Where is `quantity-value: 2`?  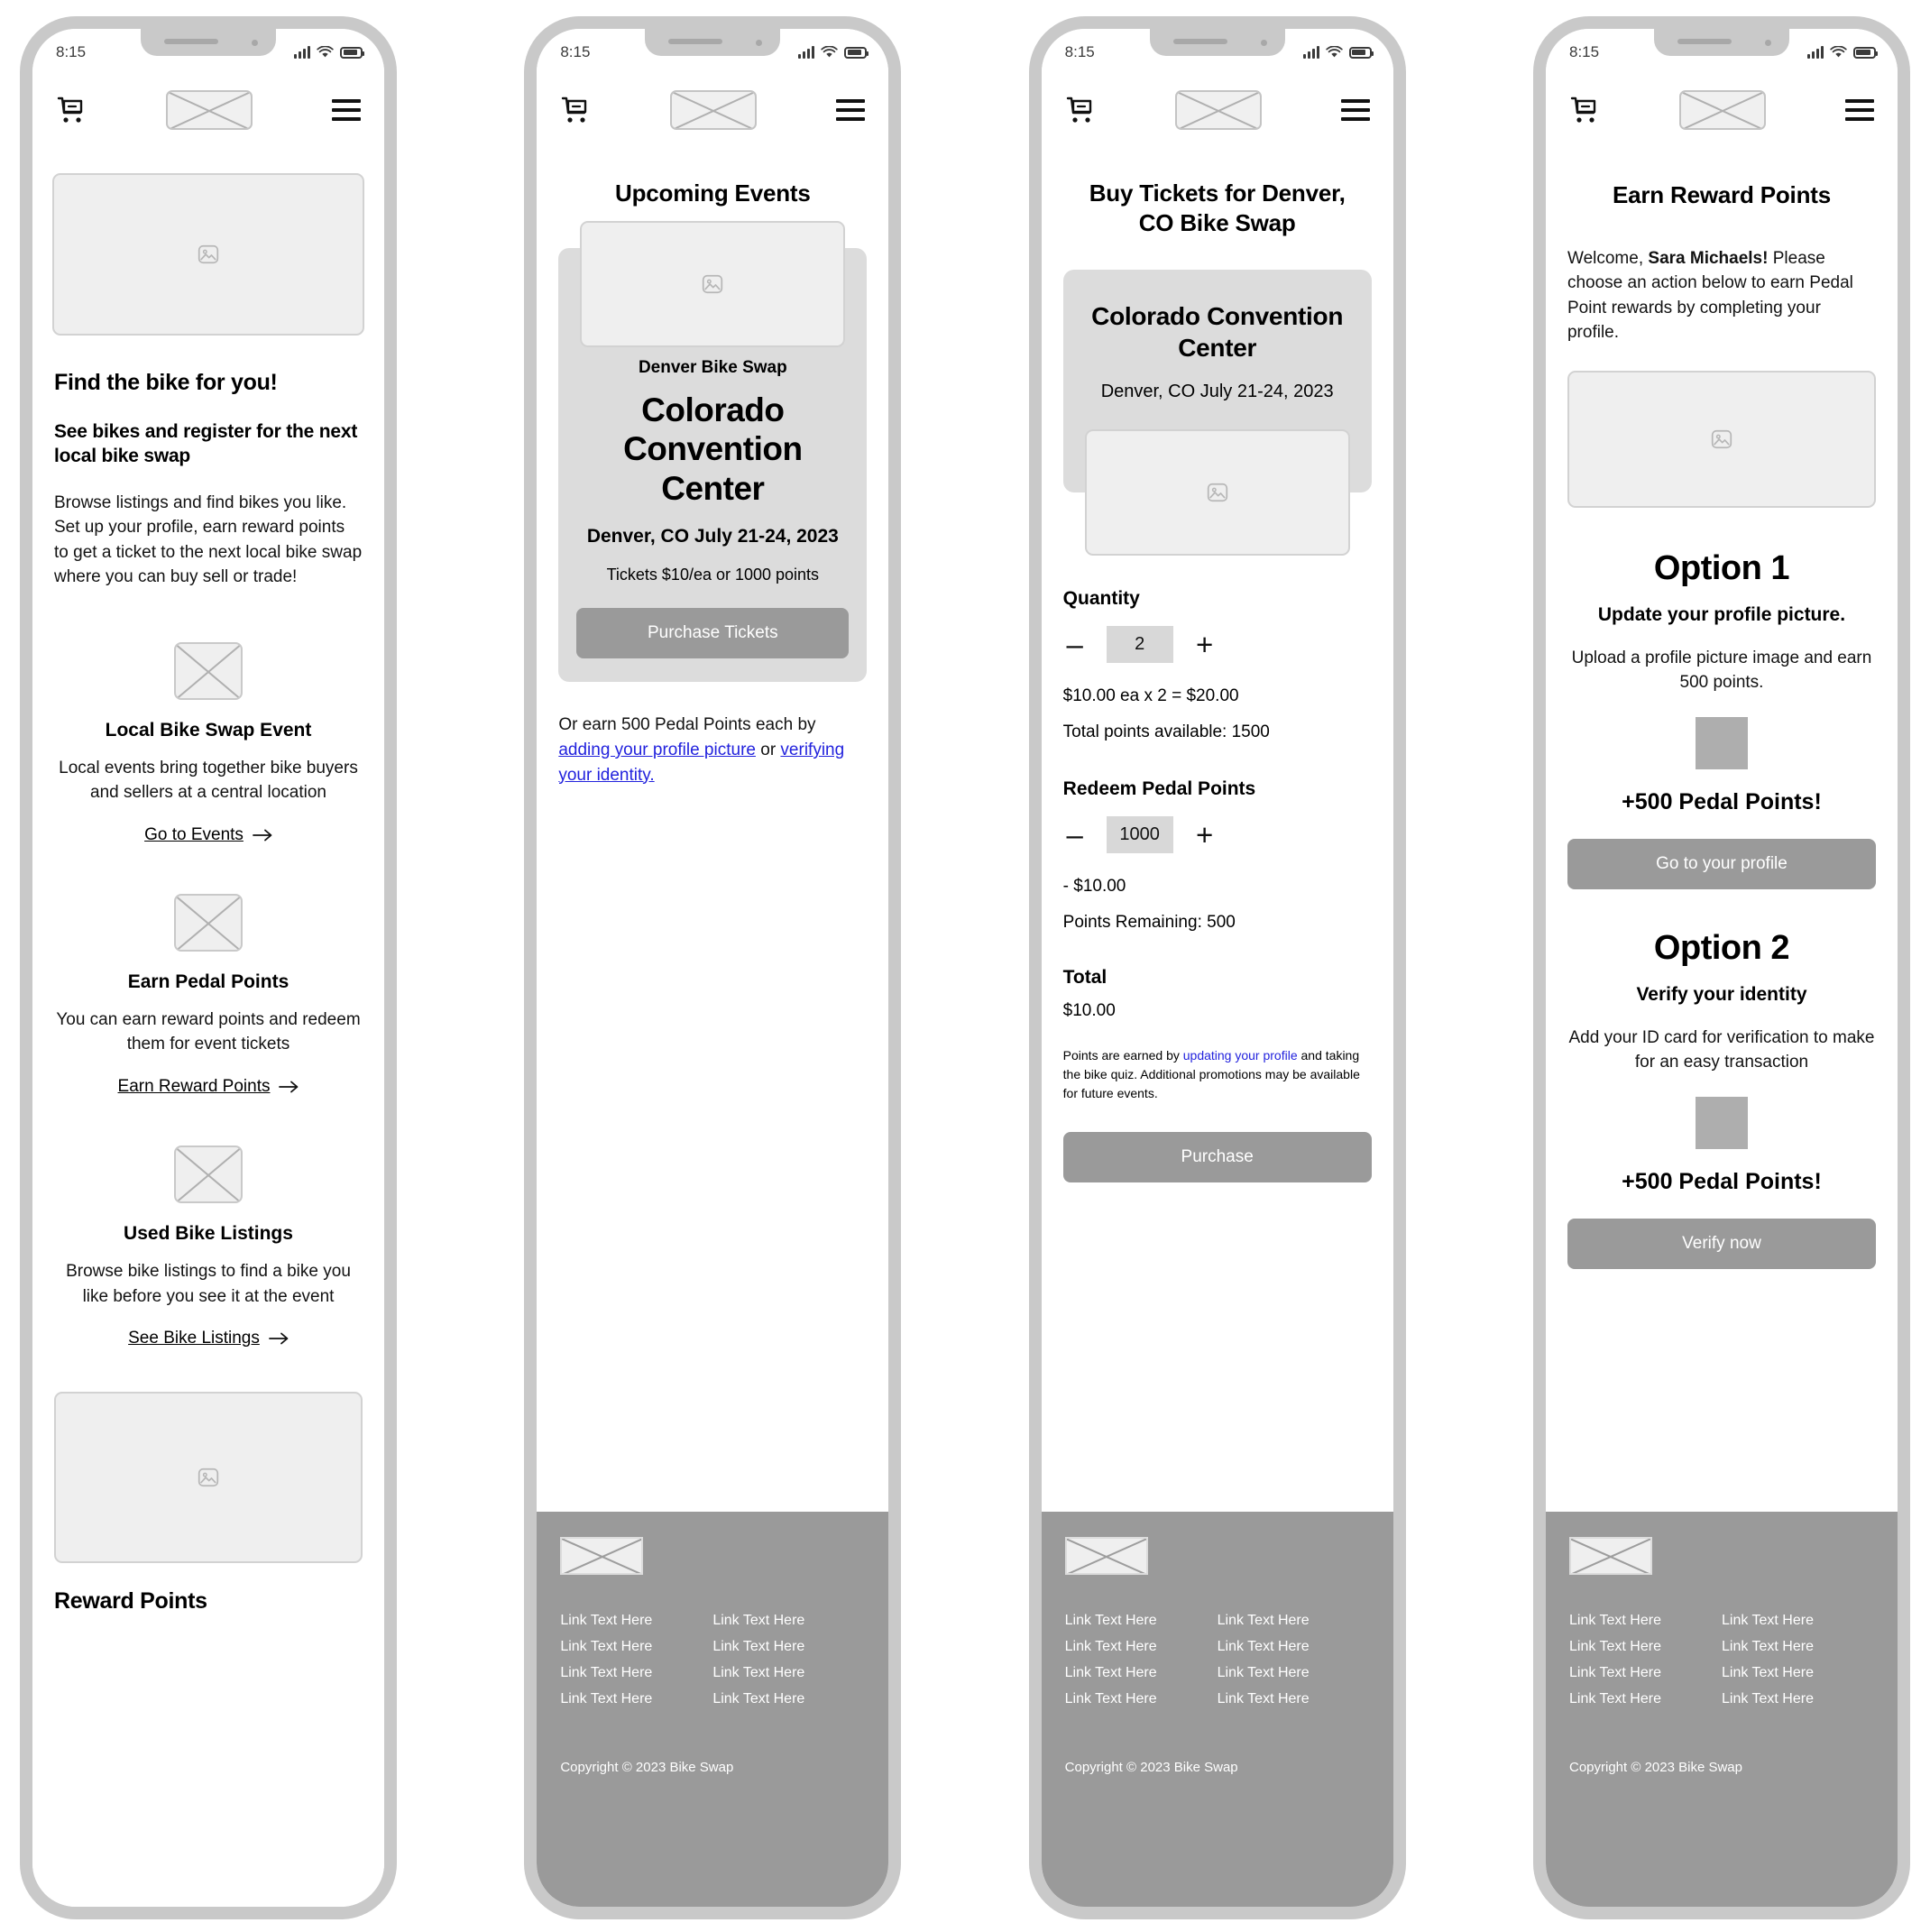 quantity-value: 2 is located at coordinates (1139, 644).